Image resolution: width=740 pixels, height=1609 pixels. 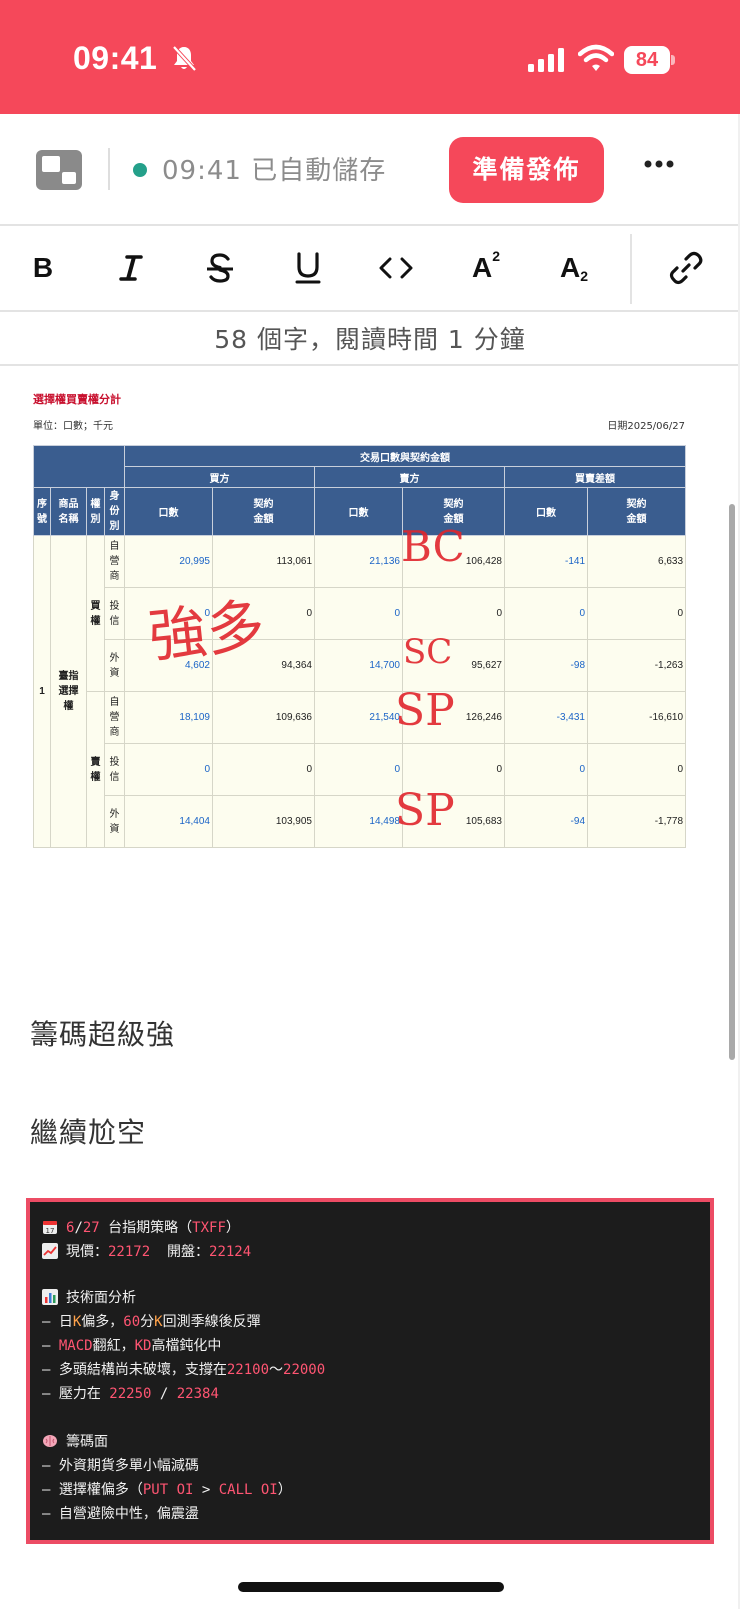 What do you see at coordinates (68, 511) in the screenshot?
I see `header-product: 商品 名稱` at bounding box center [68, 511].